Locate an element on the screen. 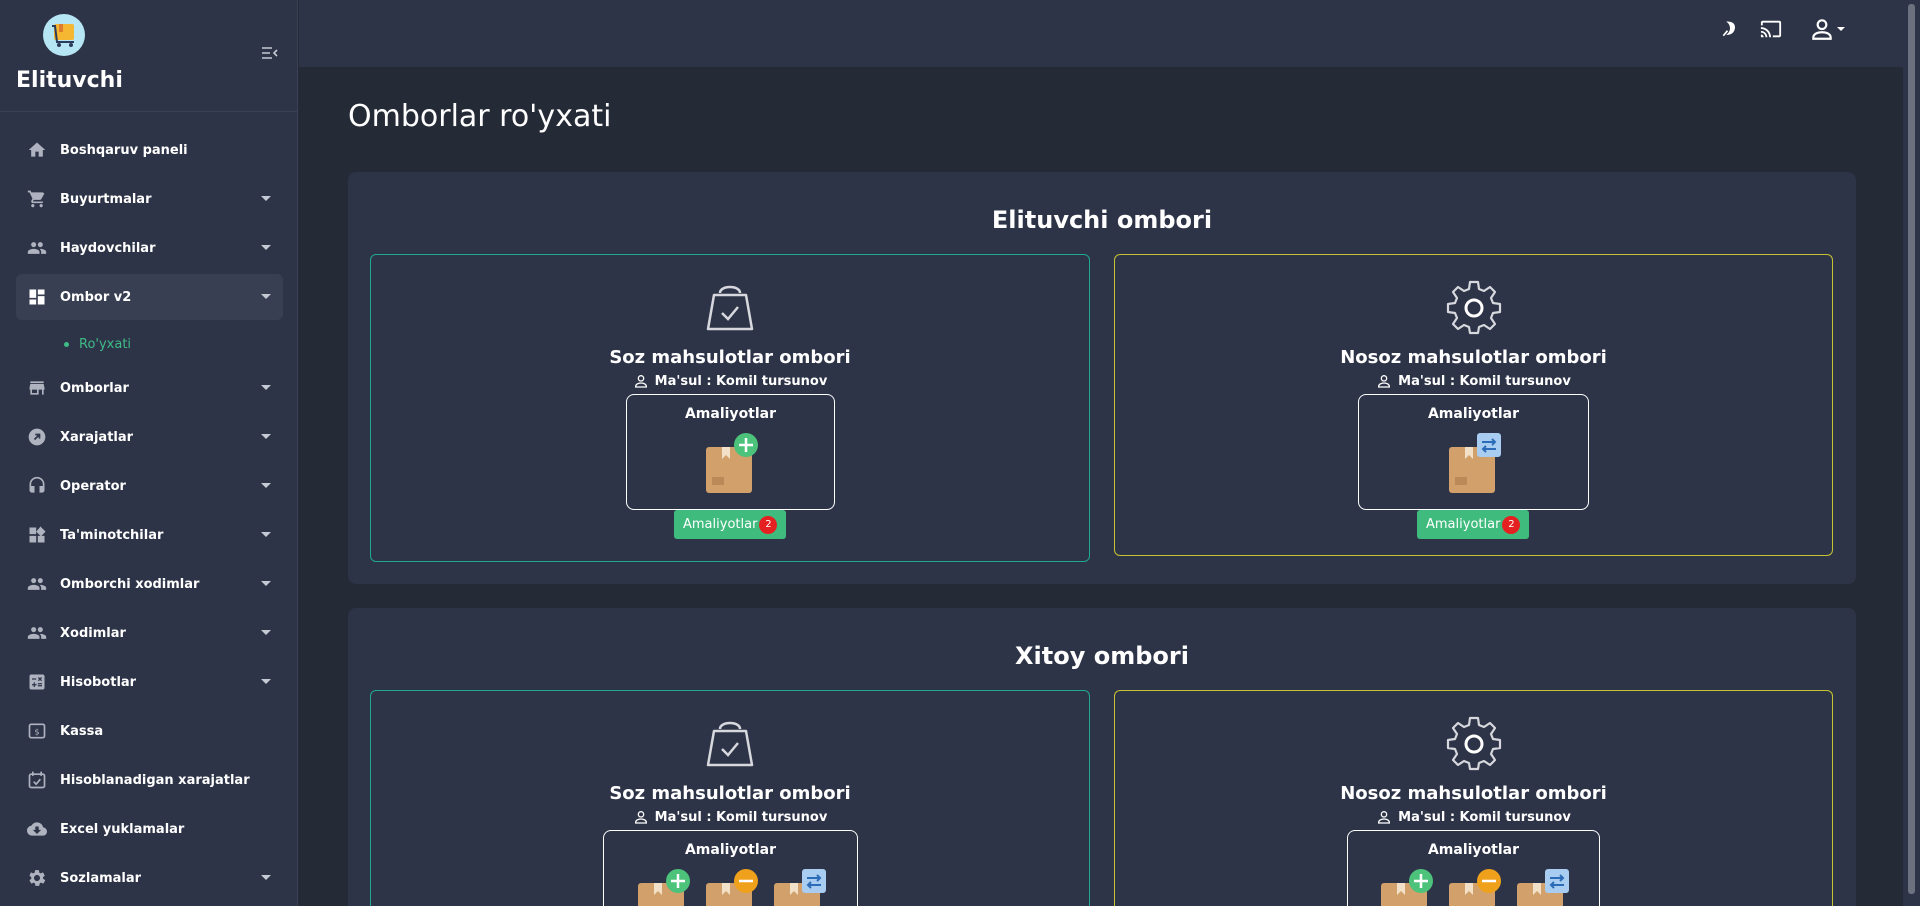 The width and height of the screenshot is (1920, 906). sidebar-item-hisobotlar: Hisobotlar is located at coordinates (149, 682).